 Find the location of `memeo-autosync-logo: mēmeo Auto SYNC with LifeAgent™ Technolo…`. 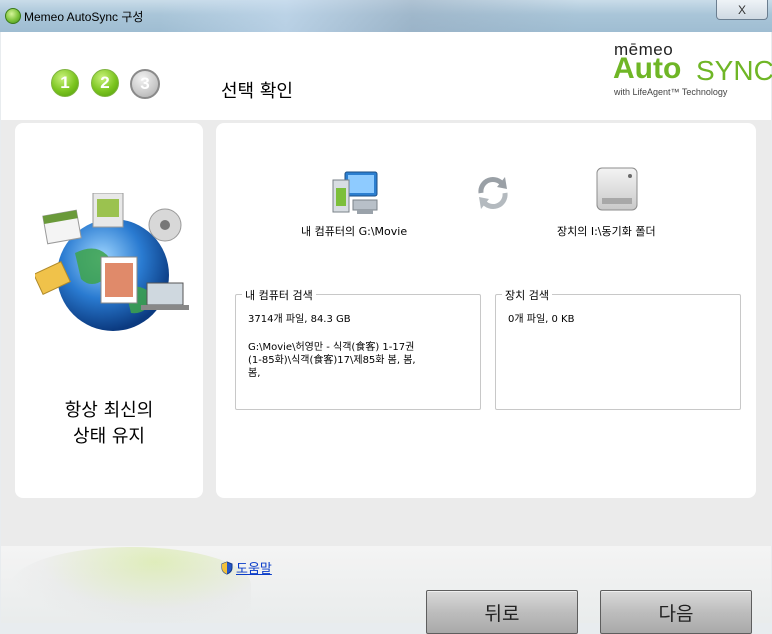

memeo-autosync-logo: mēmeo Auto SYNC with LifeAgent™ Technolo… is located at coordinates (690, 70).